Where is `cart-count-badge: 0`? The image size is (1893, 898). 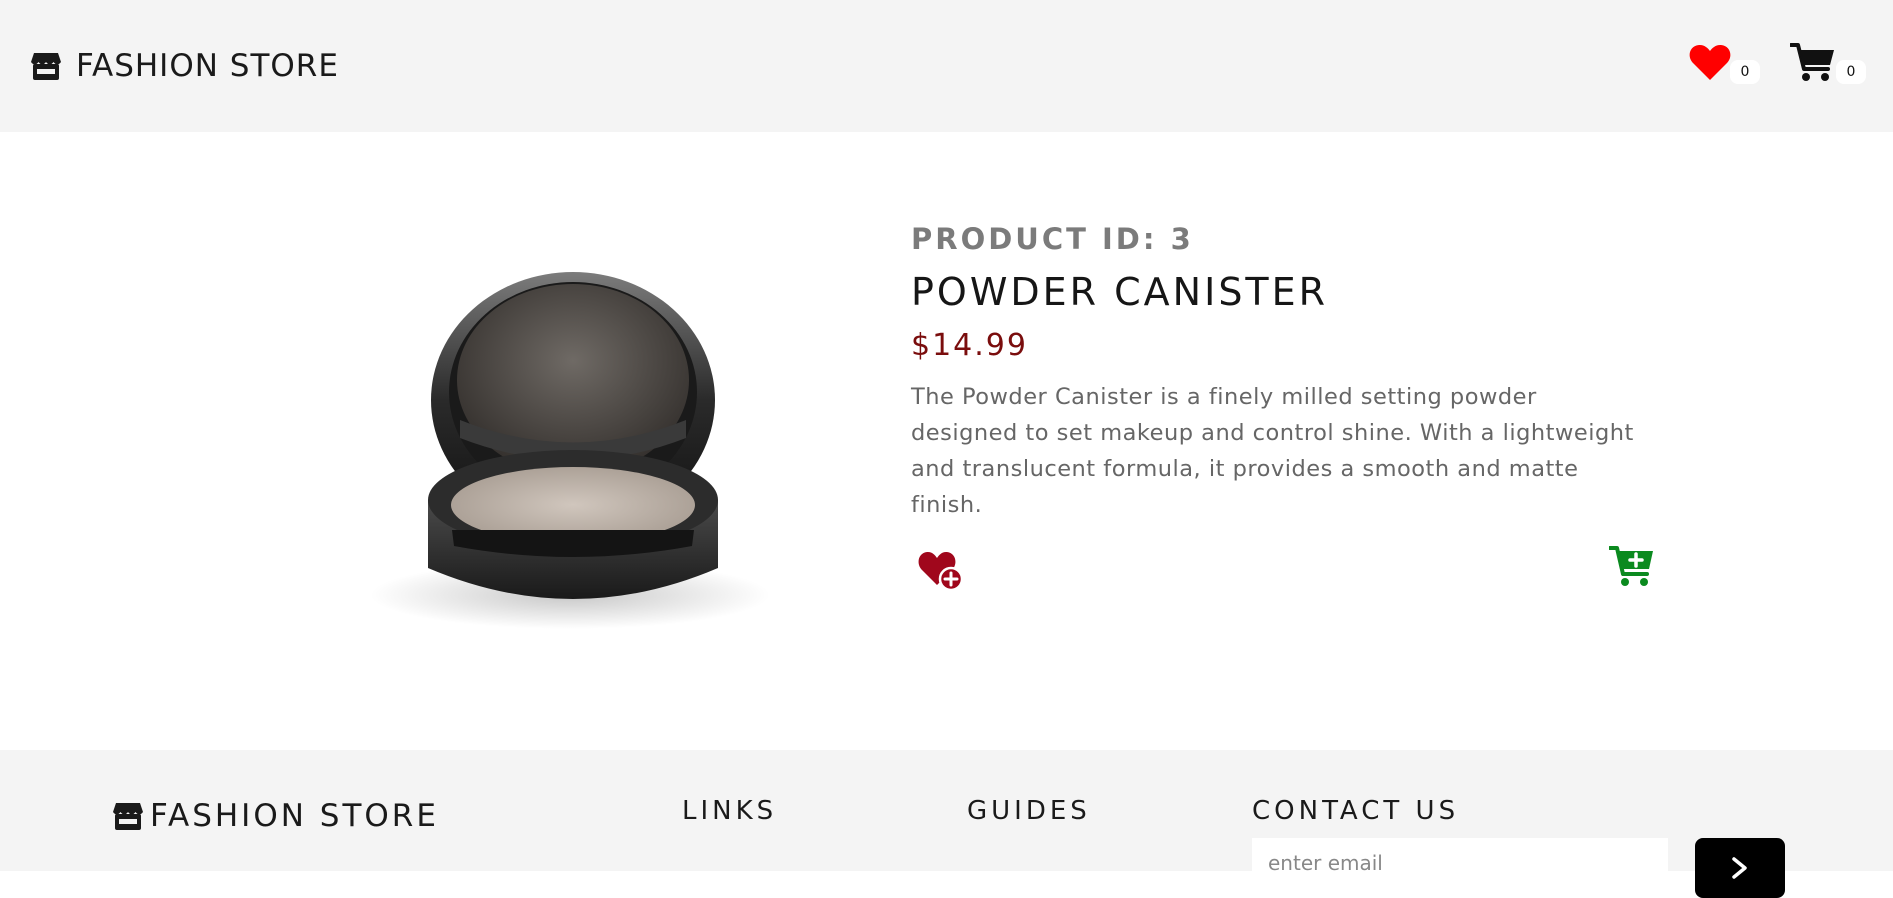
cart-count-badge: 0 is located at coordinates (1851, 72).